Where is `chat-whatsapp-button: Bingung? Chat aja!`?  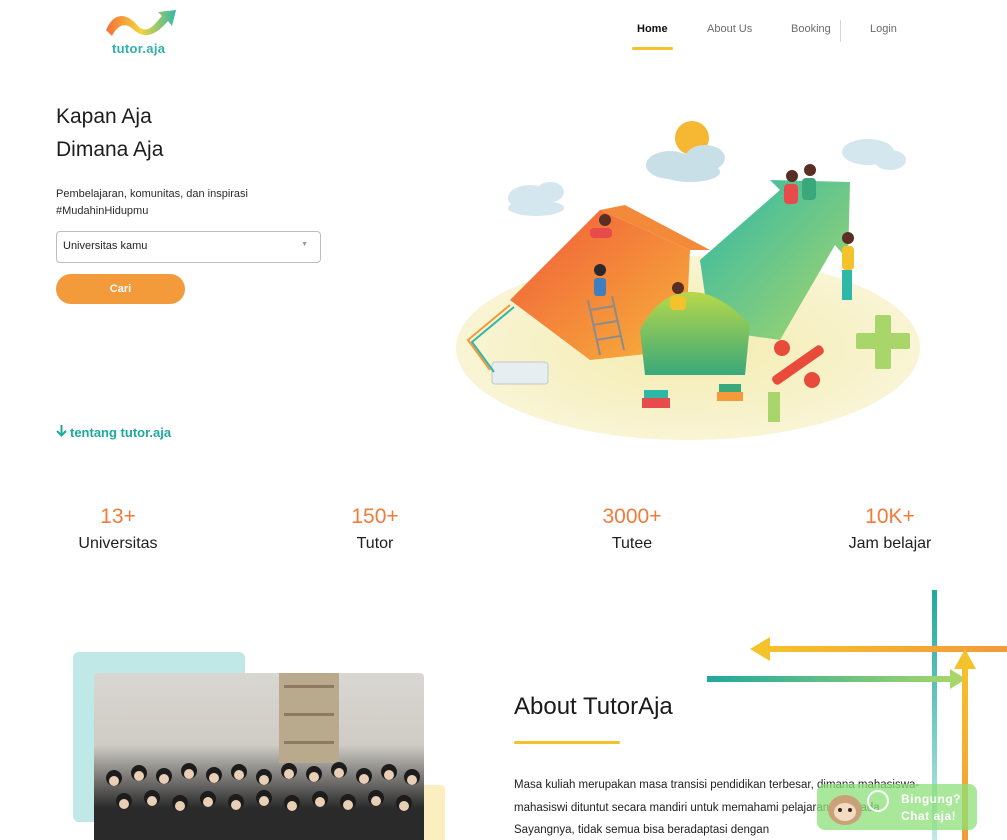 chat-whatsapp-button: Bingung? Chat aja! is located at coordinates (897, 807).